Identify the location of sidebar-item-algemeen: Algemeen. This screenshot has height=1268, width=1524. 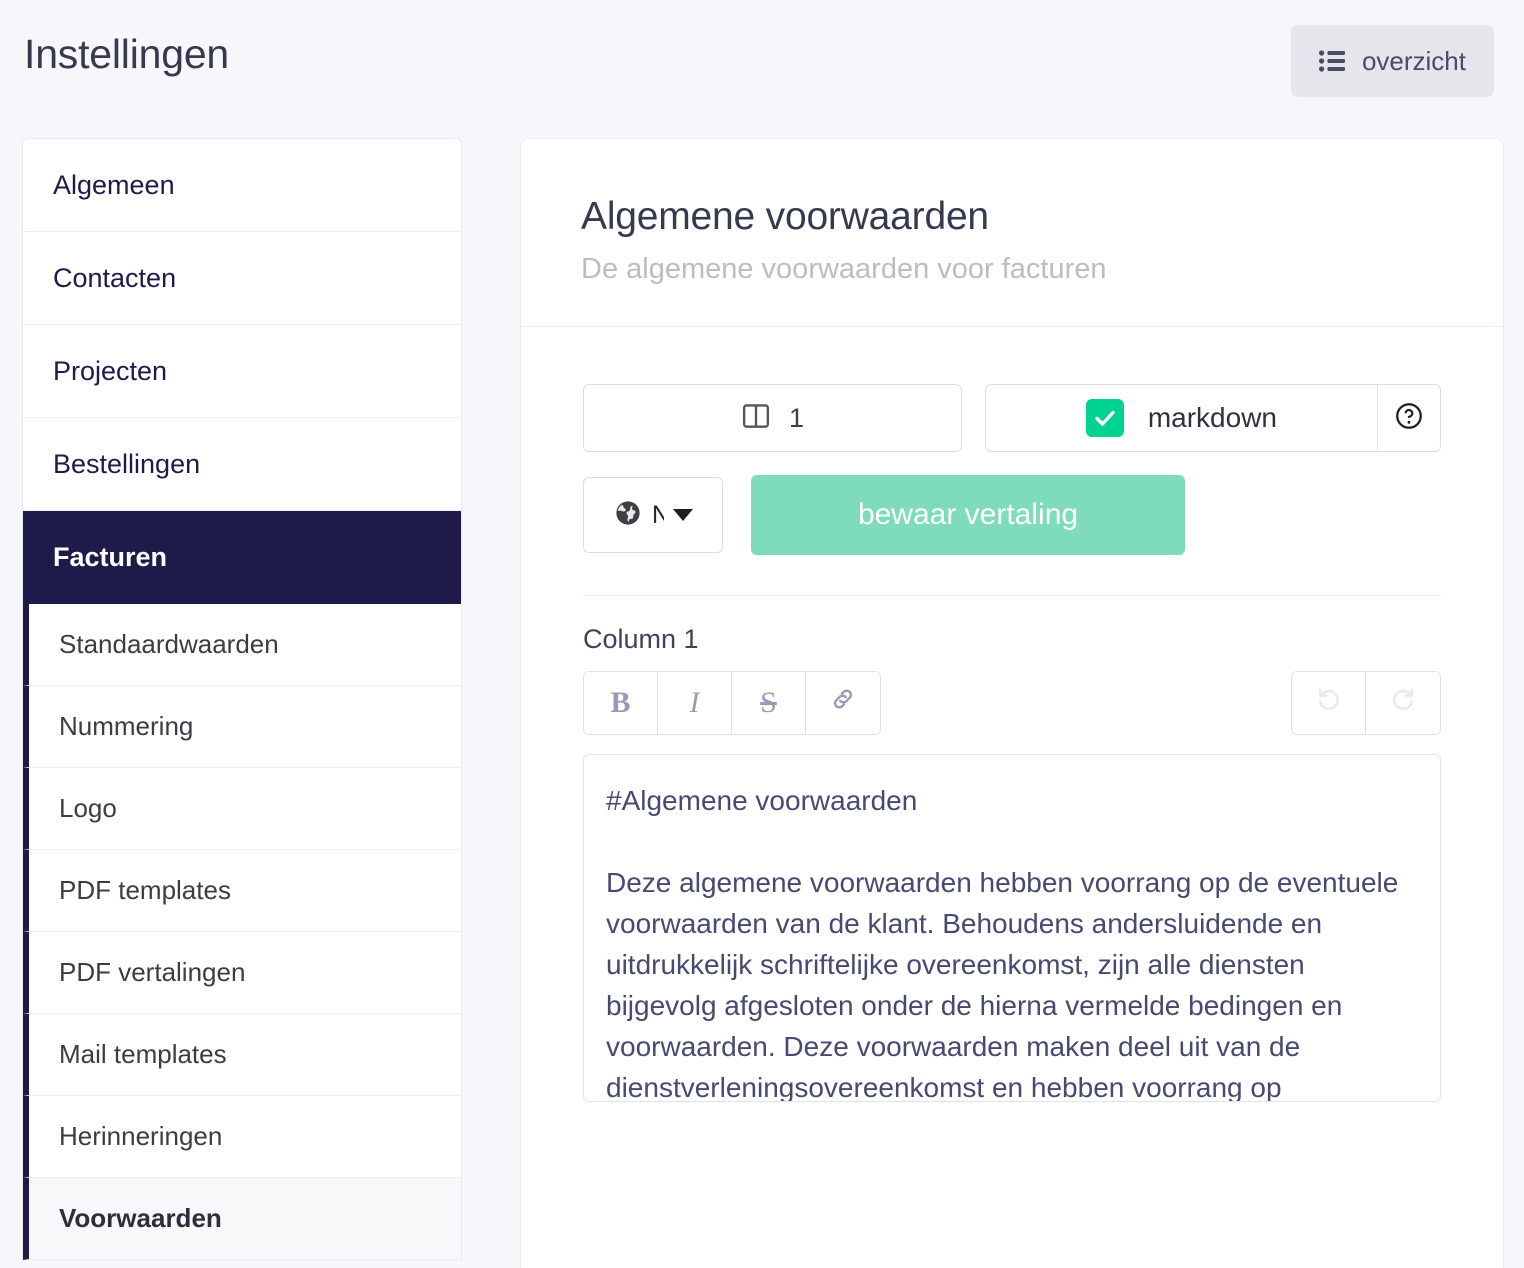
(242, 185).